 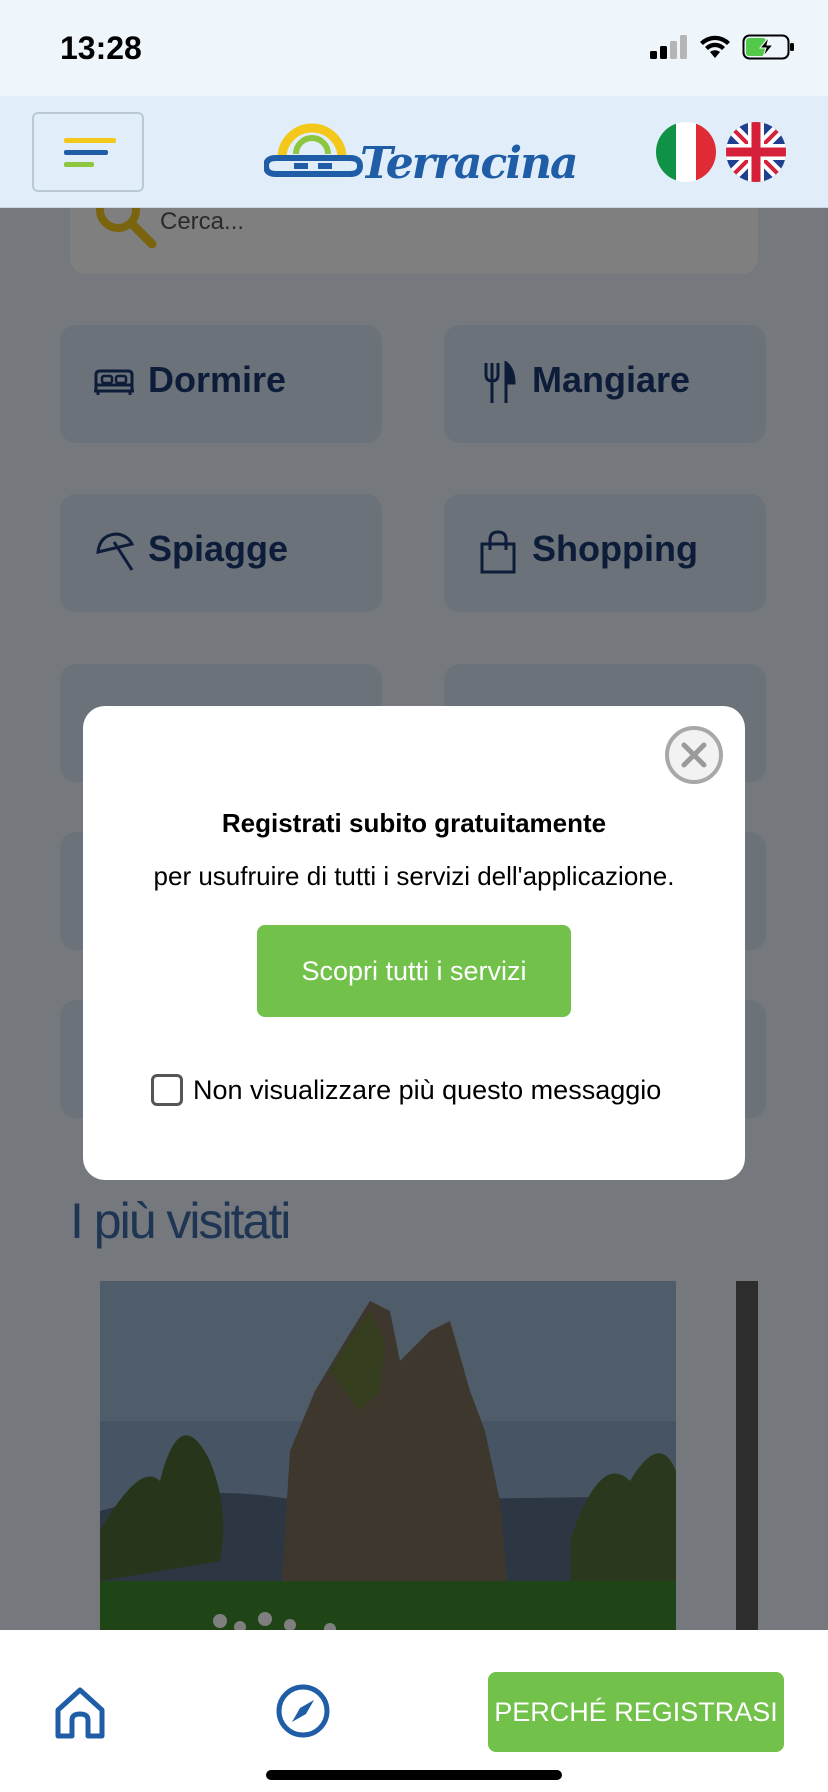 What do you see at coordinates (768, 47) in the screenshot?
I see `battery-charging-icon` at bounding box center [768, 47].